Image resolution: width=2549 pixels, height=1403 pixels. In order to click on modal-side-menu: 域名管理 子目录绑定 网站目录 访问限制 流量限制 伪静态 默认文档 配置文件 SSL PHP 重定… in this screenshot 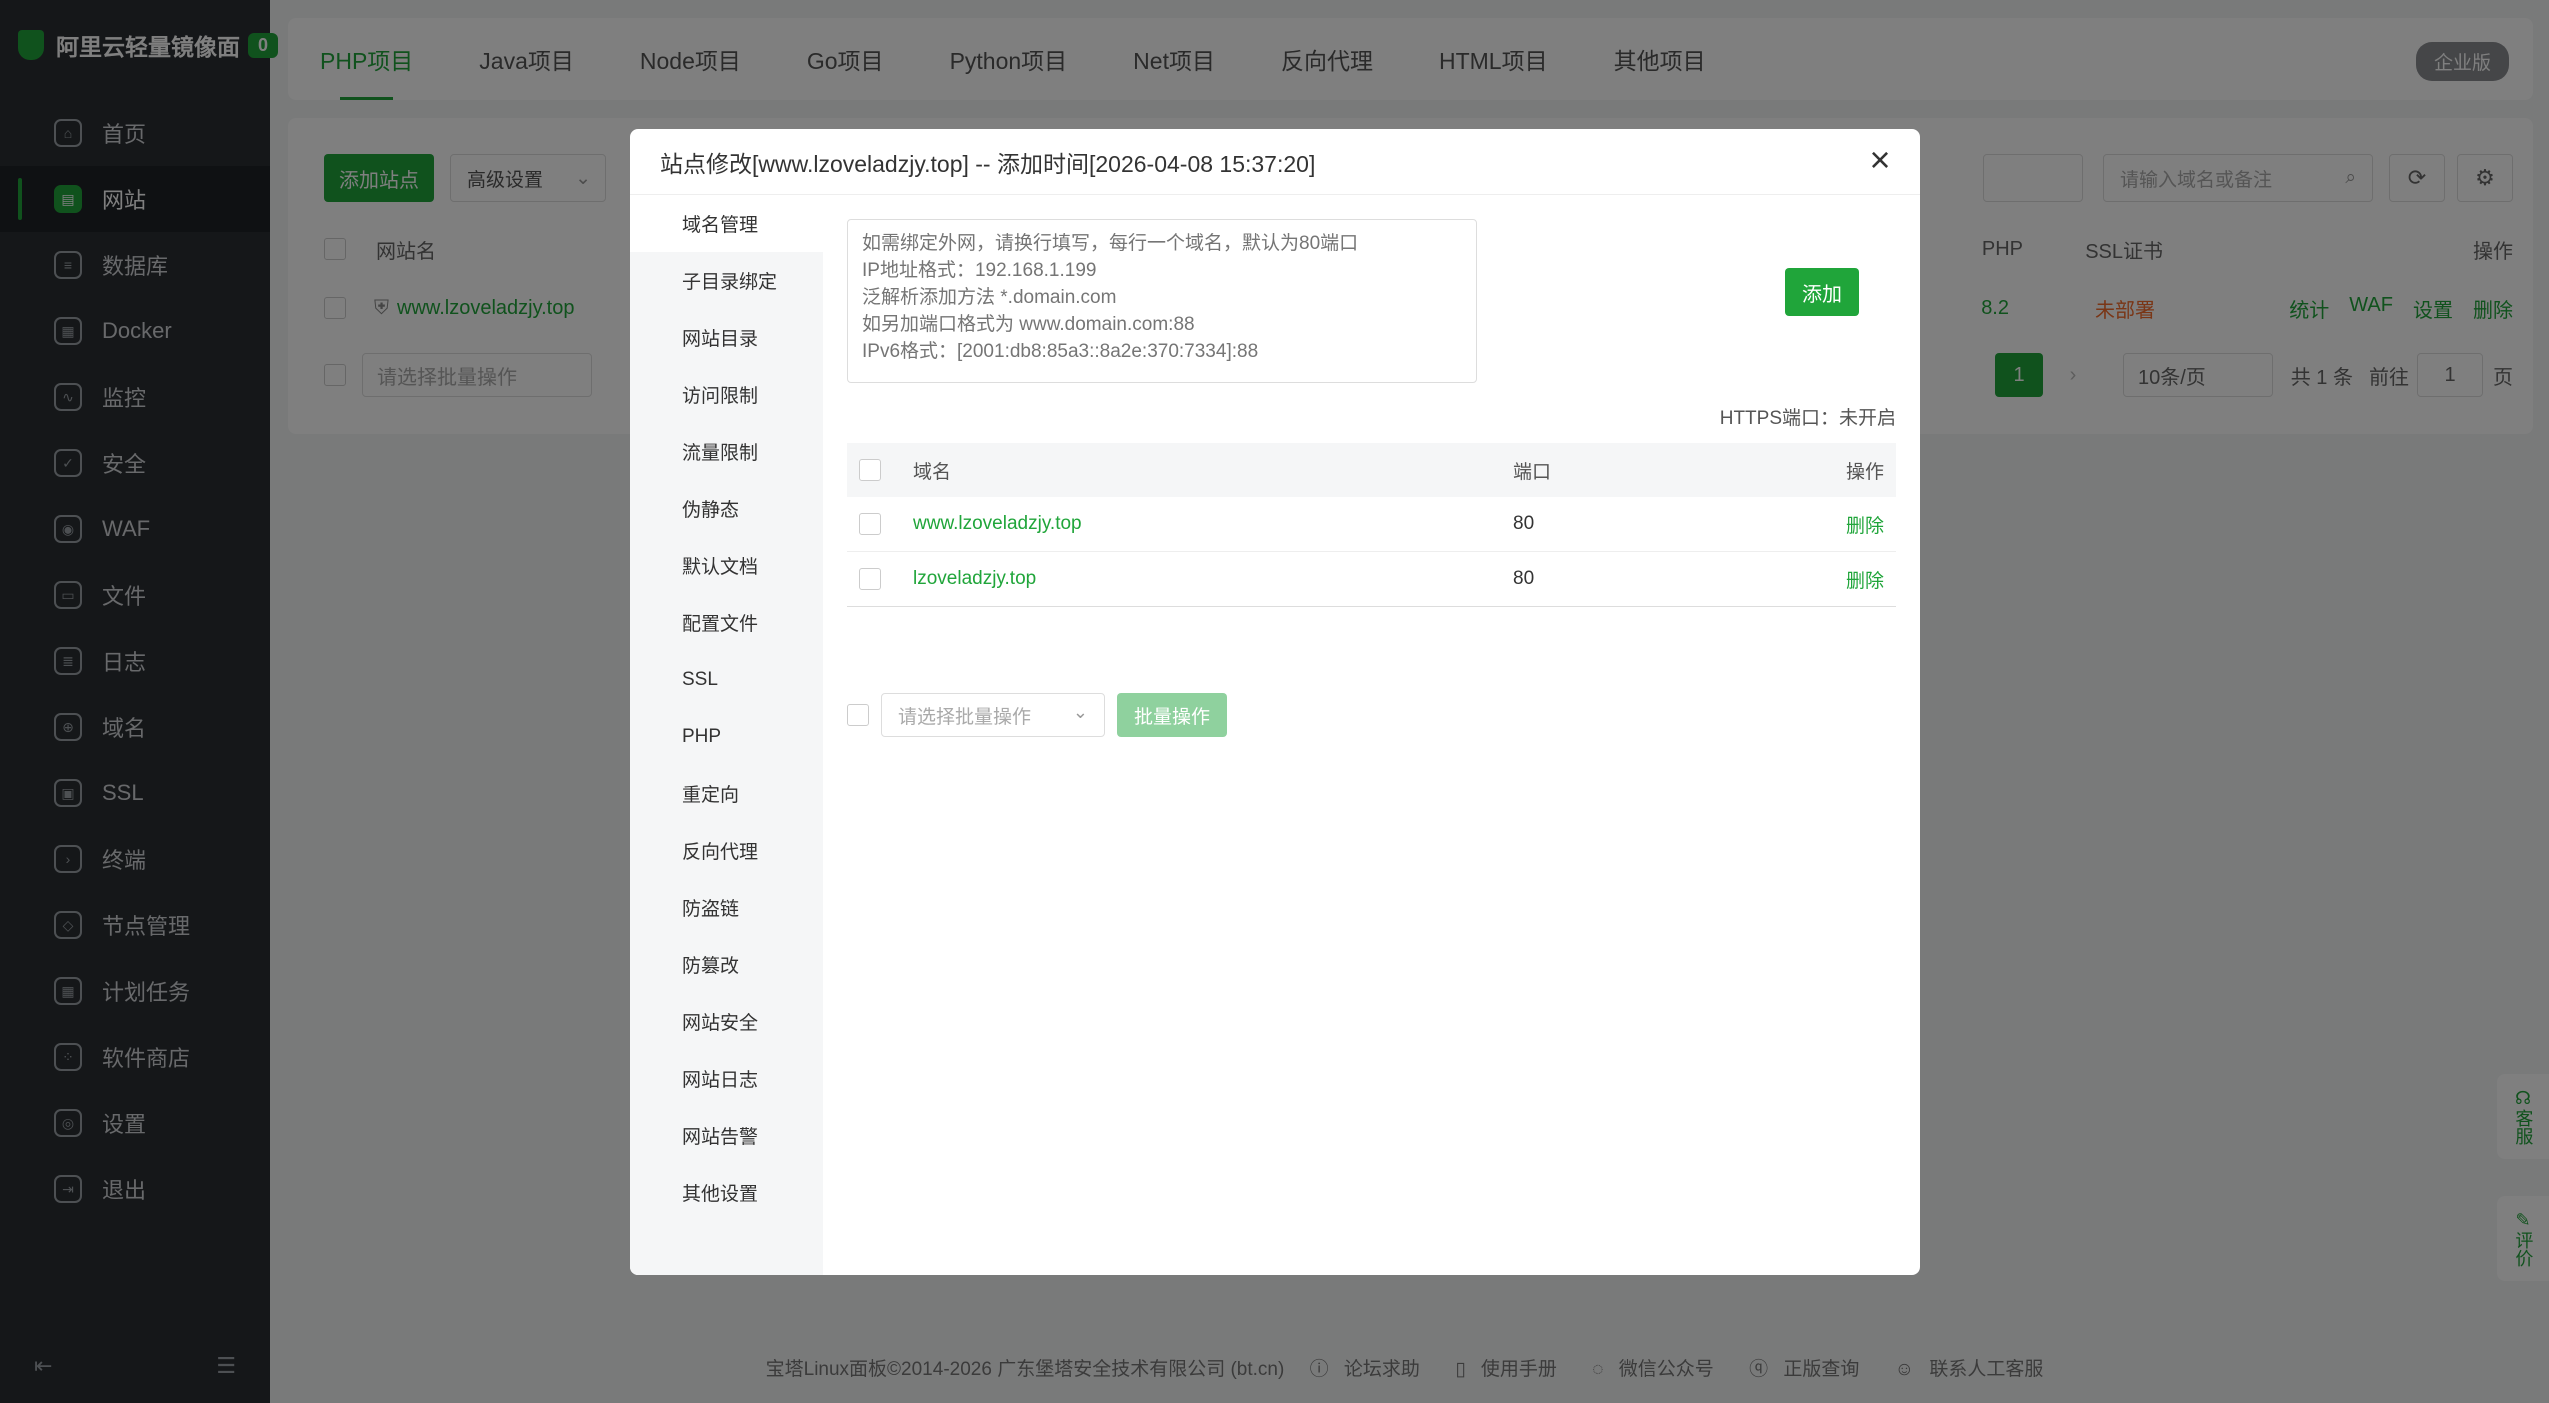, I will do `click(726, 735)`.